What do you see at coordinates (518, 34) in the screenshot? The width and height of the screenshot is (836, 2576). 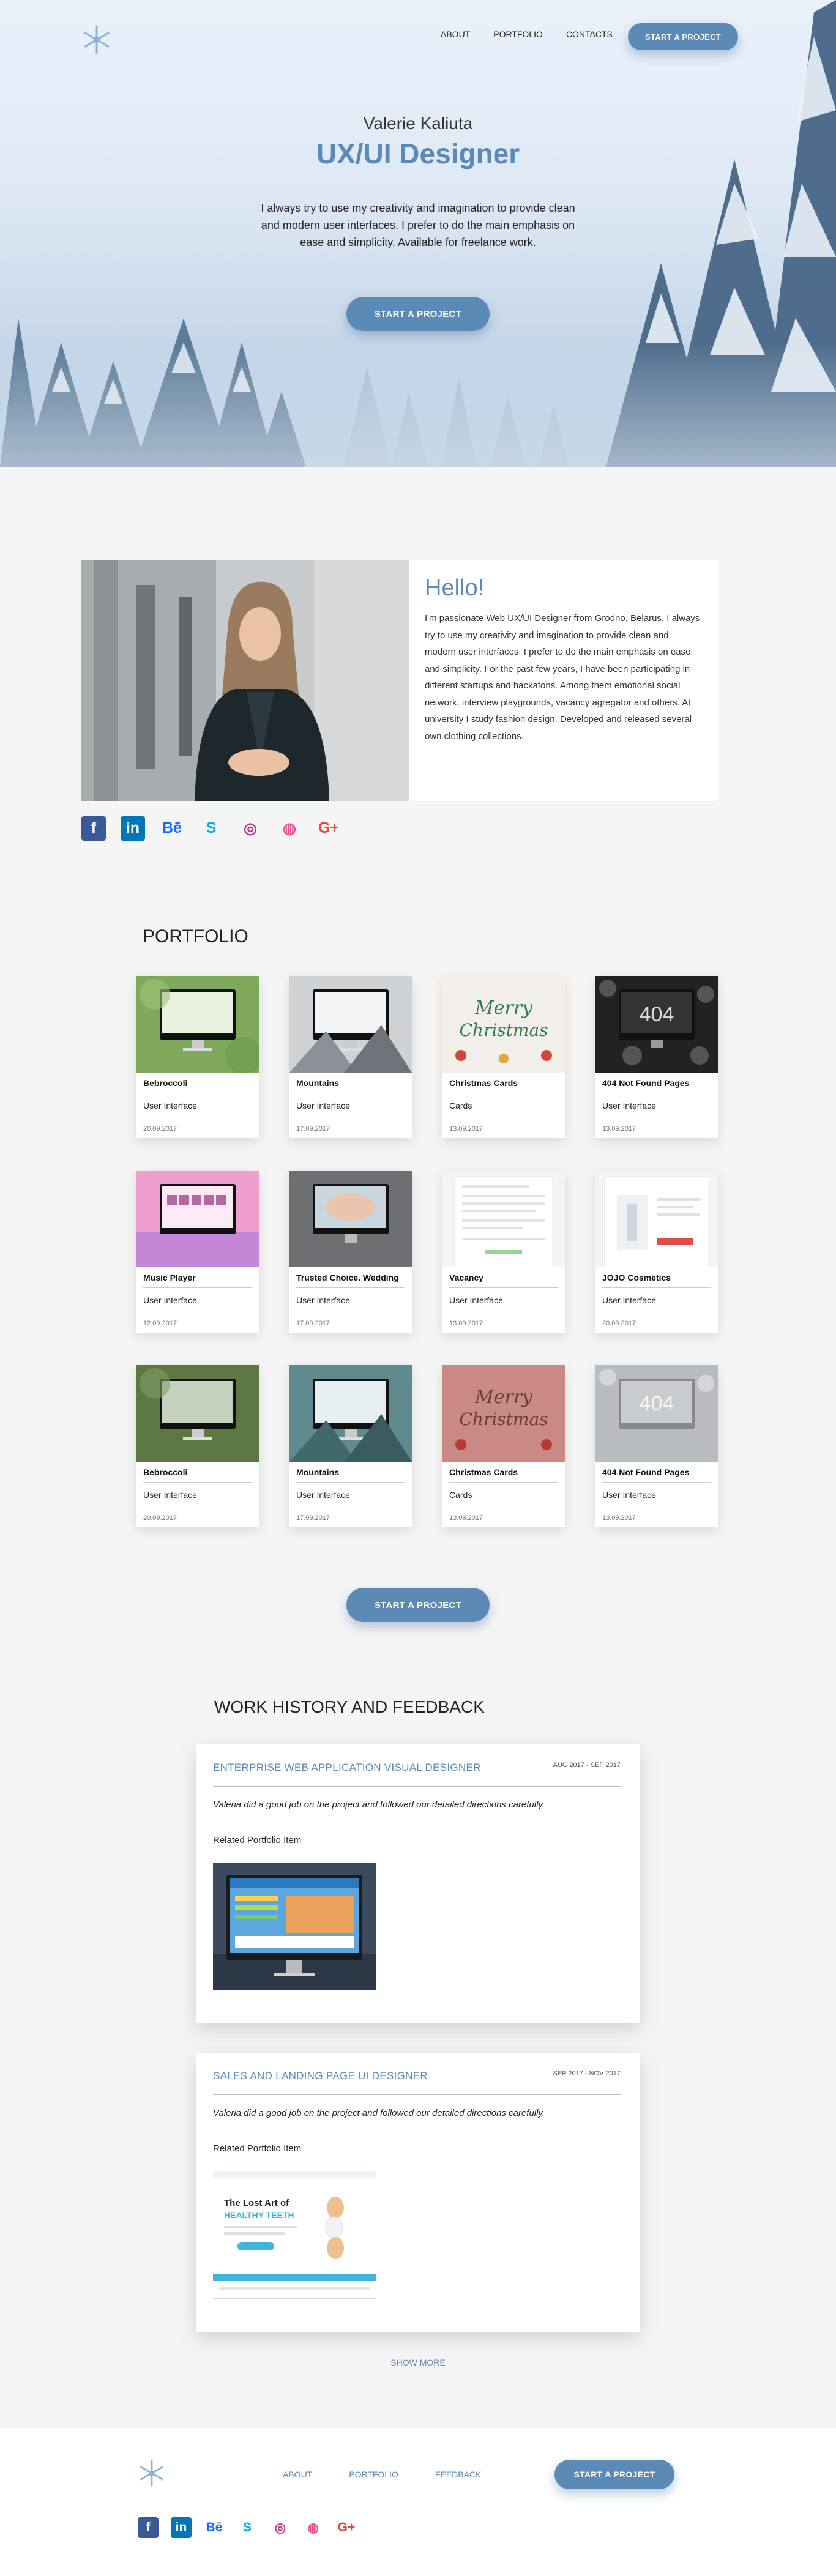 I see `nav-portfolio: PORTFOLIO` at bounding box center [518, 34].